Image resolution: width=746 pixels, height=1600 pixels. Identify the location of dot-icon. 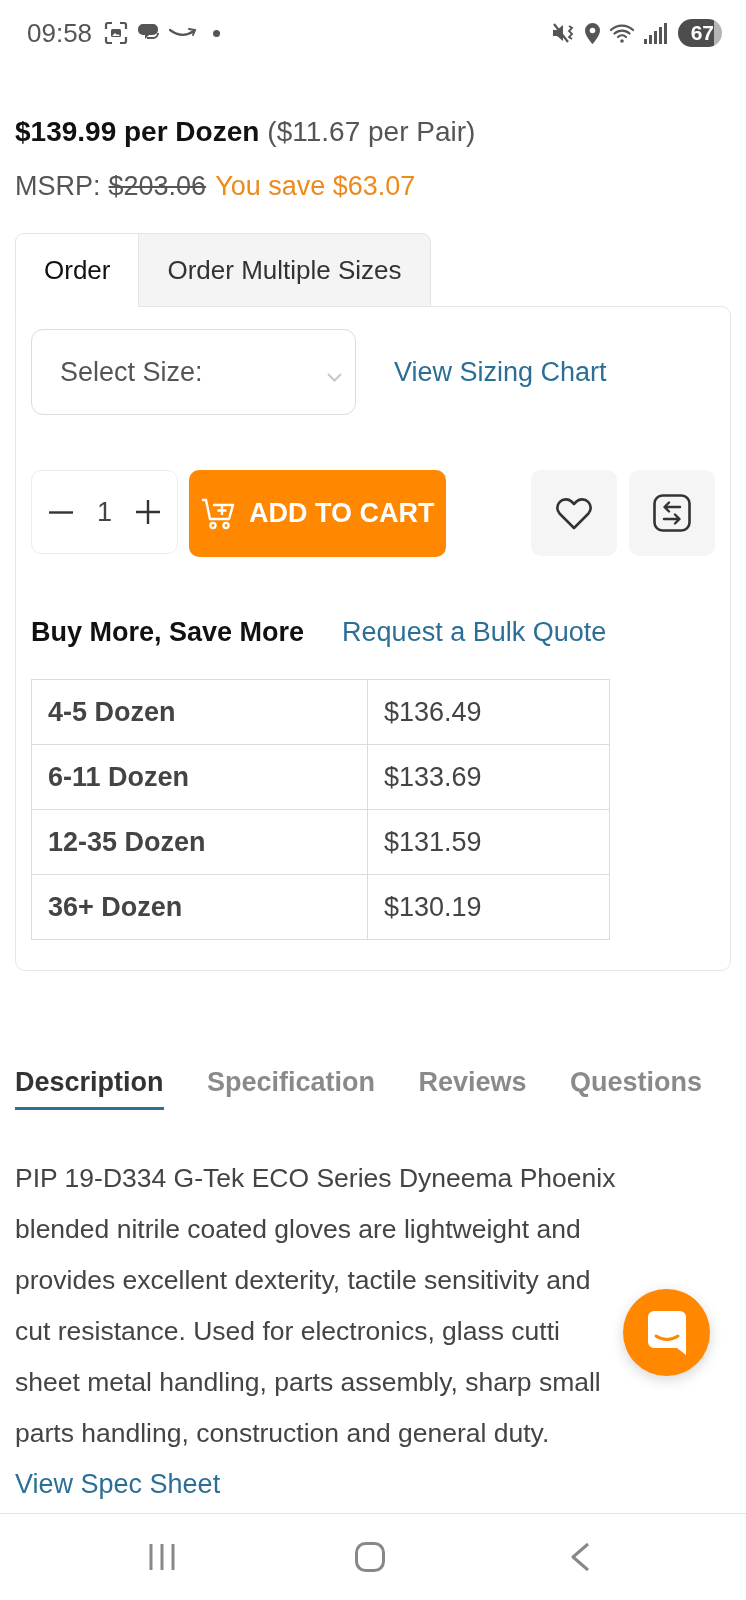
(217, 33).